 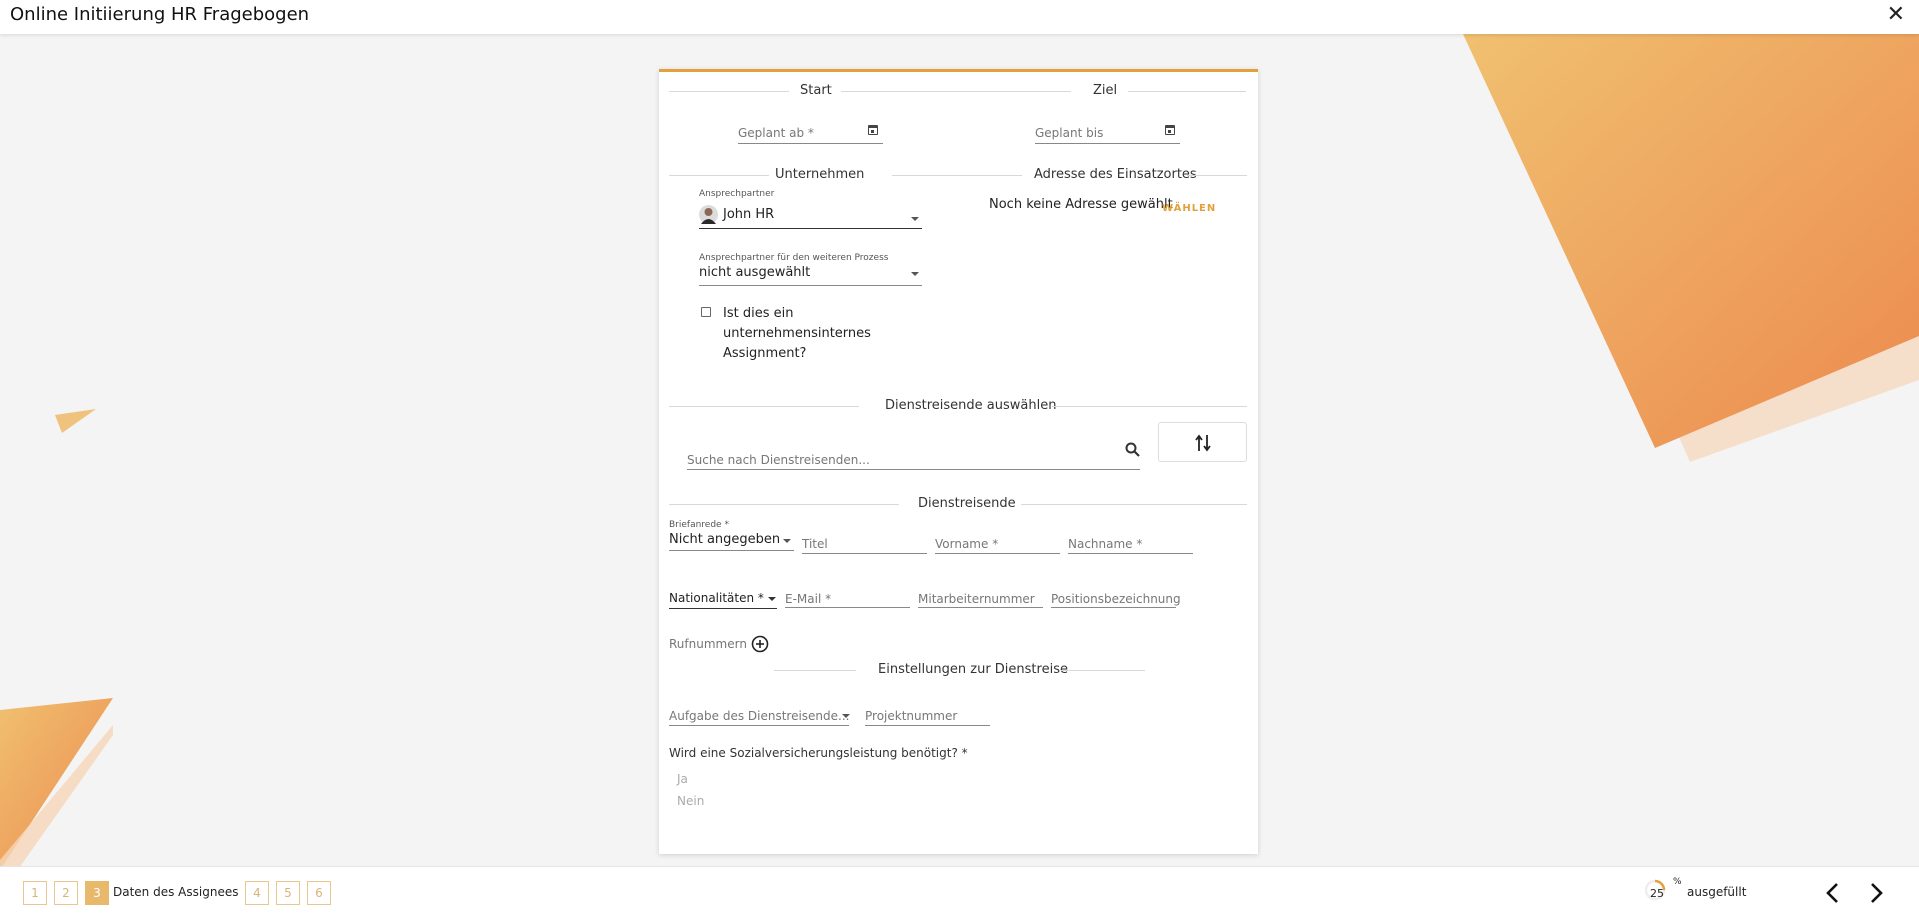 What do you see at coordinates (967, 503) in the screenshot?
I see `section-title-traveler: Dienstreisende` at bounding box center [967, 503].